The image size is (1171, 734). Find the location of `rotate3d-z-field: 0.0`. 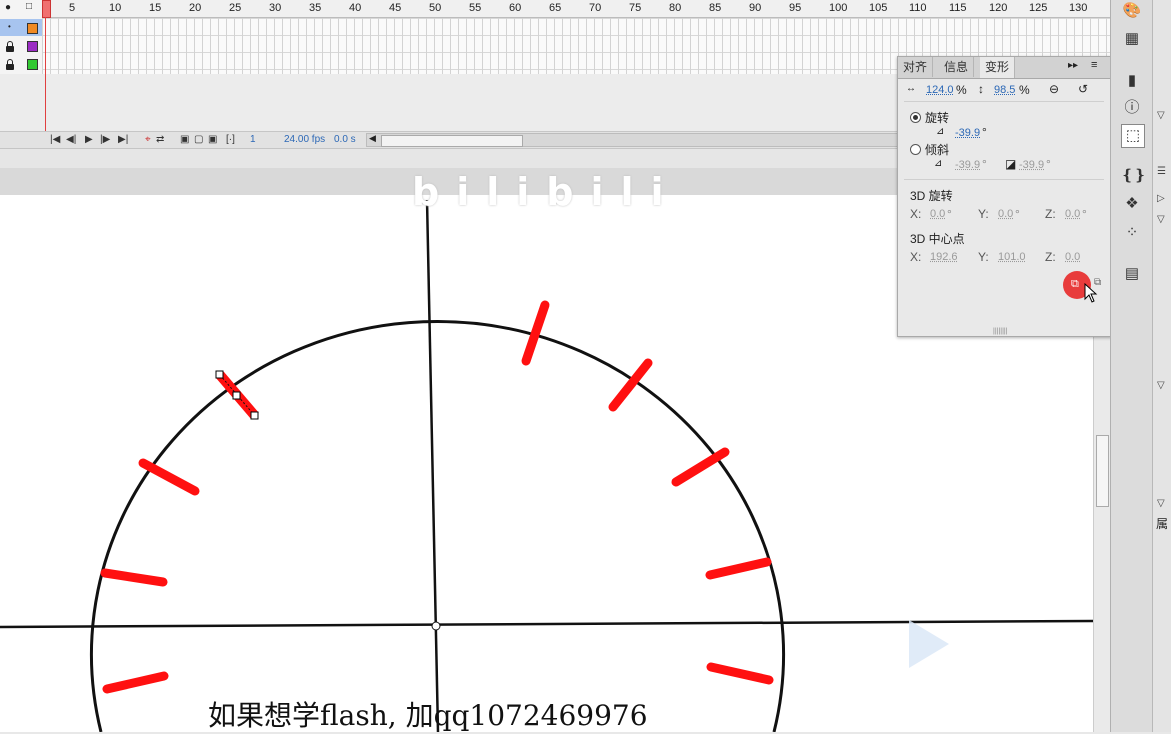

rotate3d-z-field: 0.0 is located at coordinates (1072, 214).